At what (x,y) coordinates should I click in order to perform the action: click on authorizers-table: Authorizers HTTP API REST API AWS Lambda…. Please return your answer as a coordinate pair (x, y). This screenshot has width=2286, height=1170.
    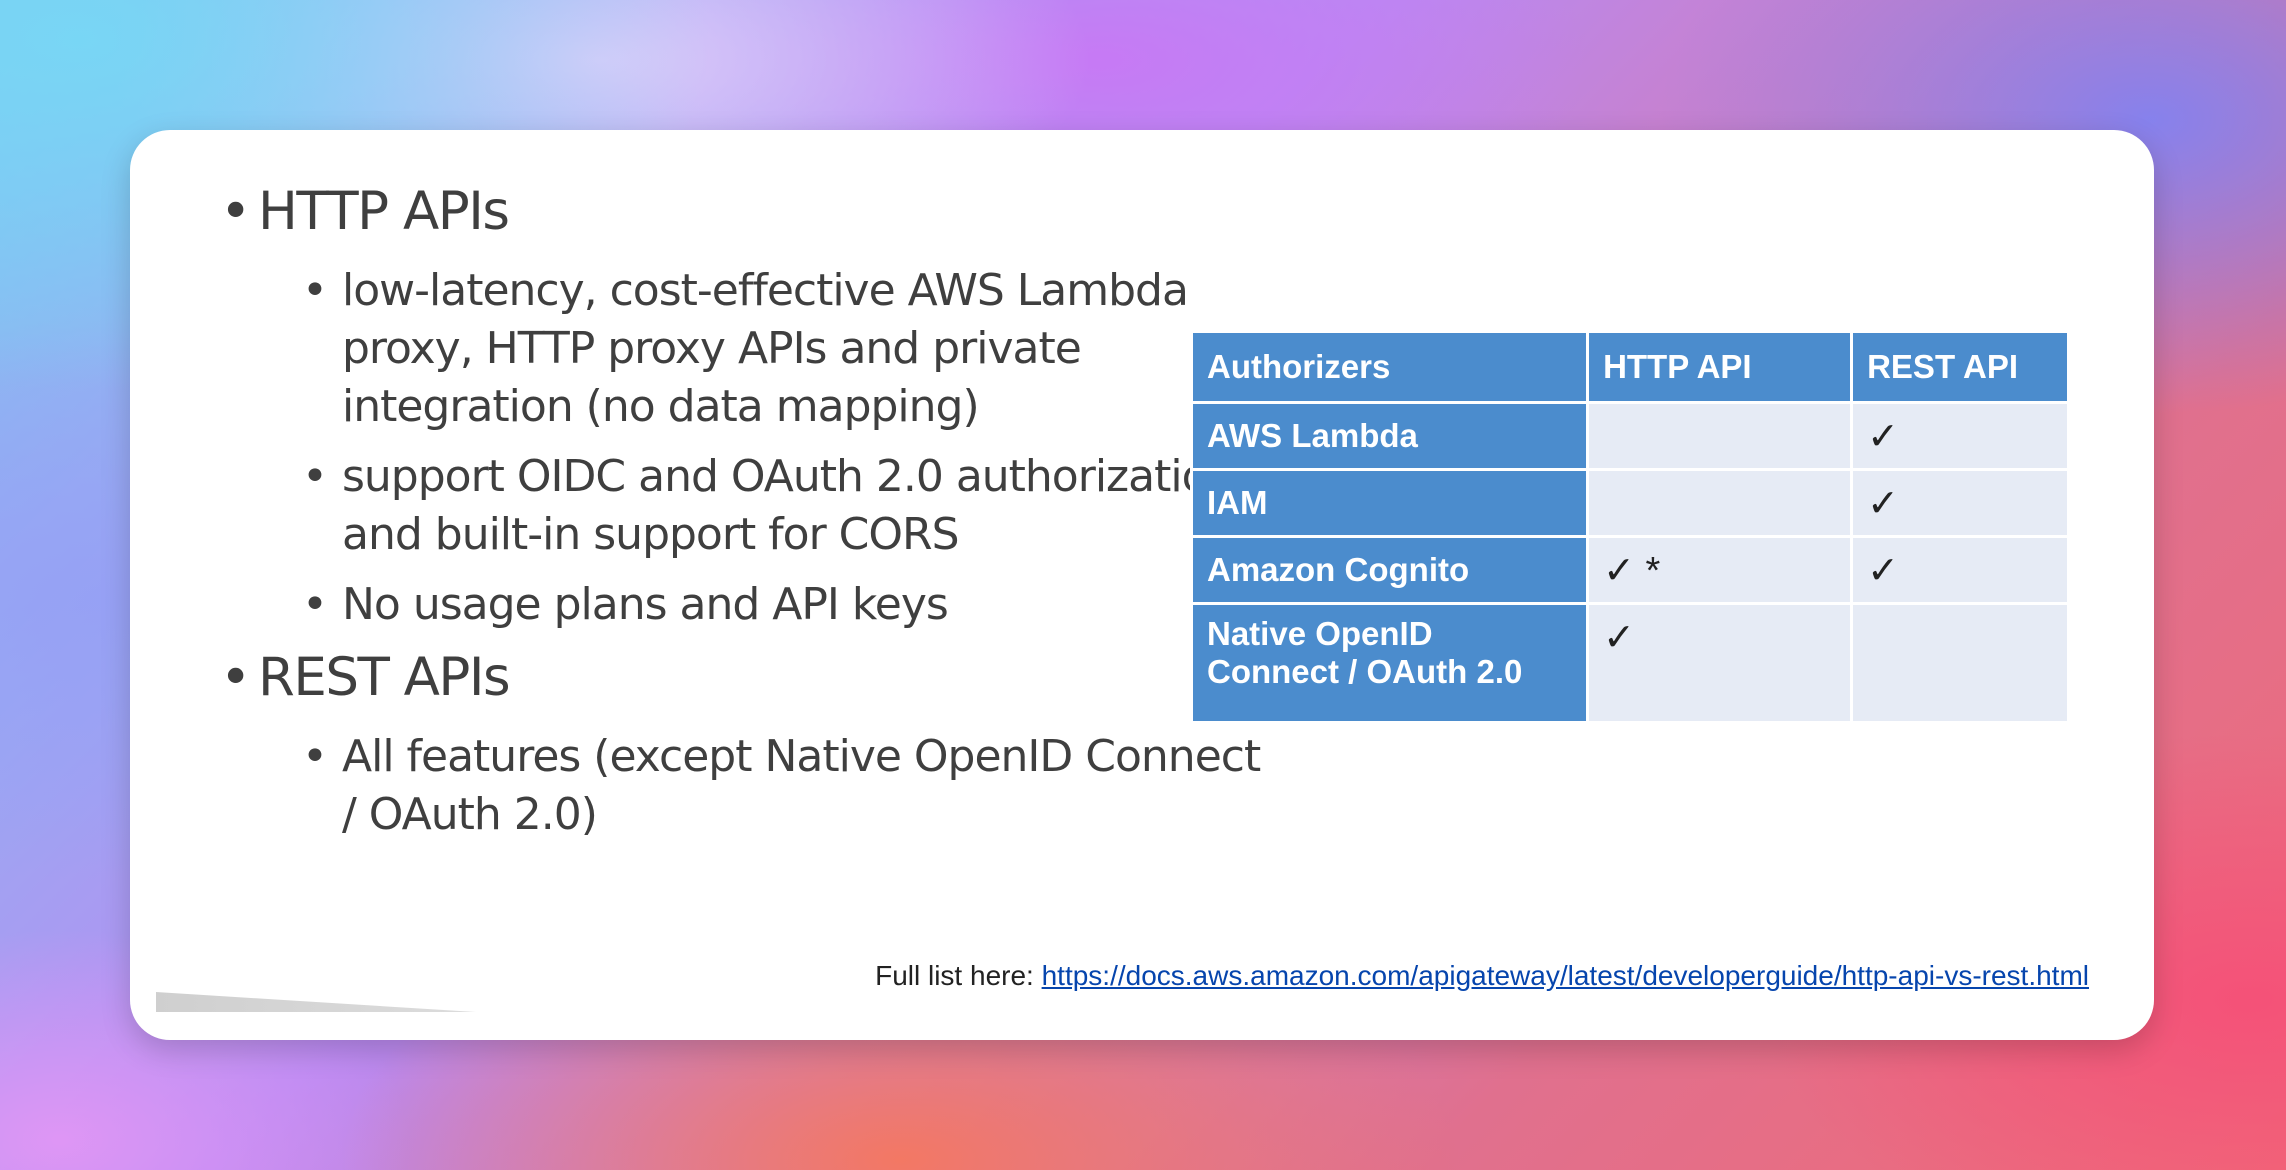
    Looking at the image, I should click on (1629, 527).